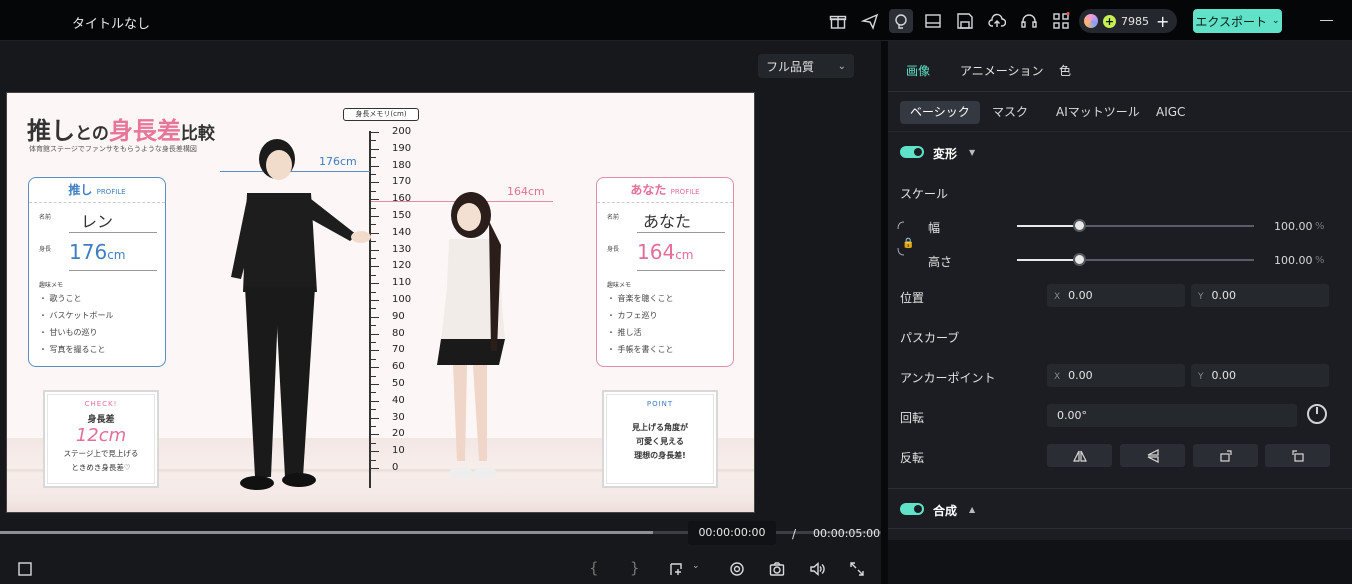 The height and width of the screenshot is (584, 1352). I want to click on ruler-tick-label: 140, so click(402, 232).